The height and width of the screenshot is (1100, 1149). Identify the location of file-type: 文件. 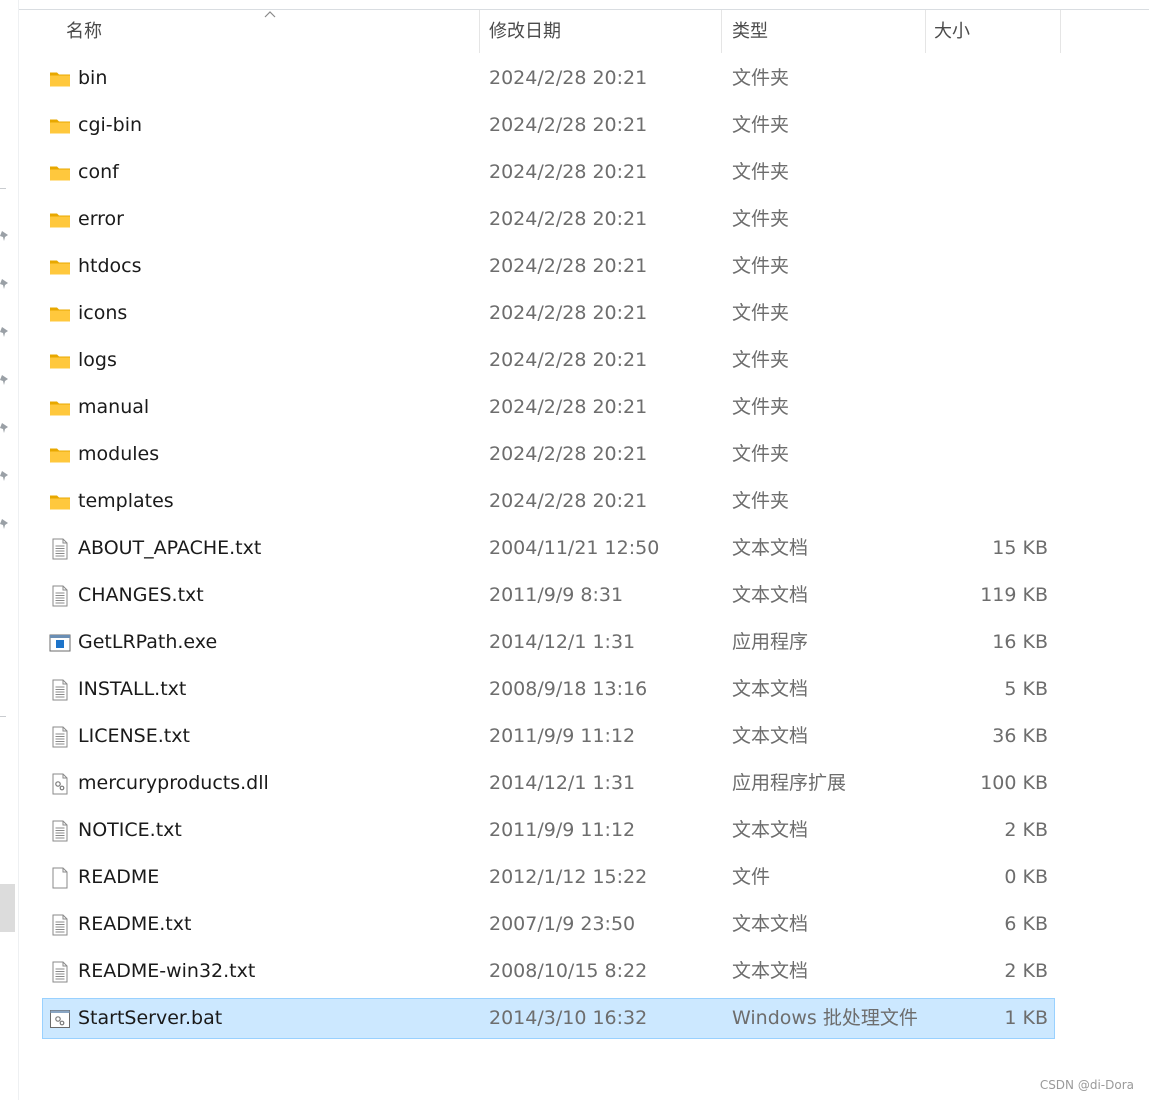
(751, 877).